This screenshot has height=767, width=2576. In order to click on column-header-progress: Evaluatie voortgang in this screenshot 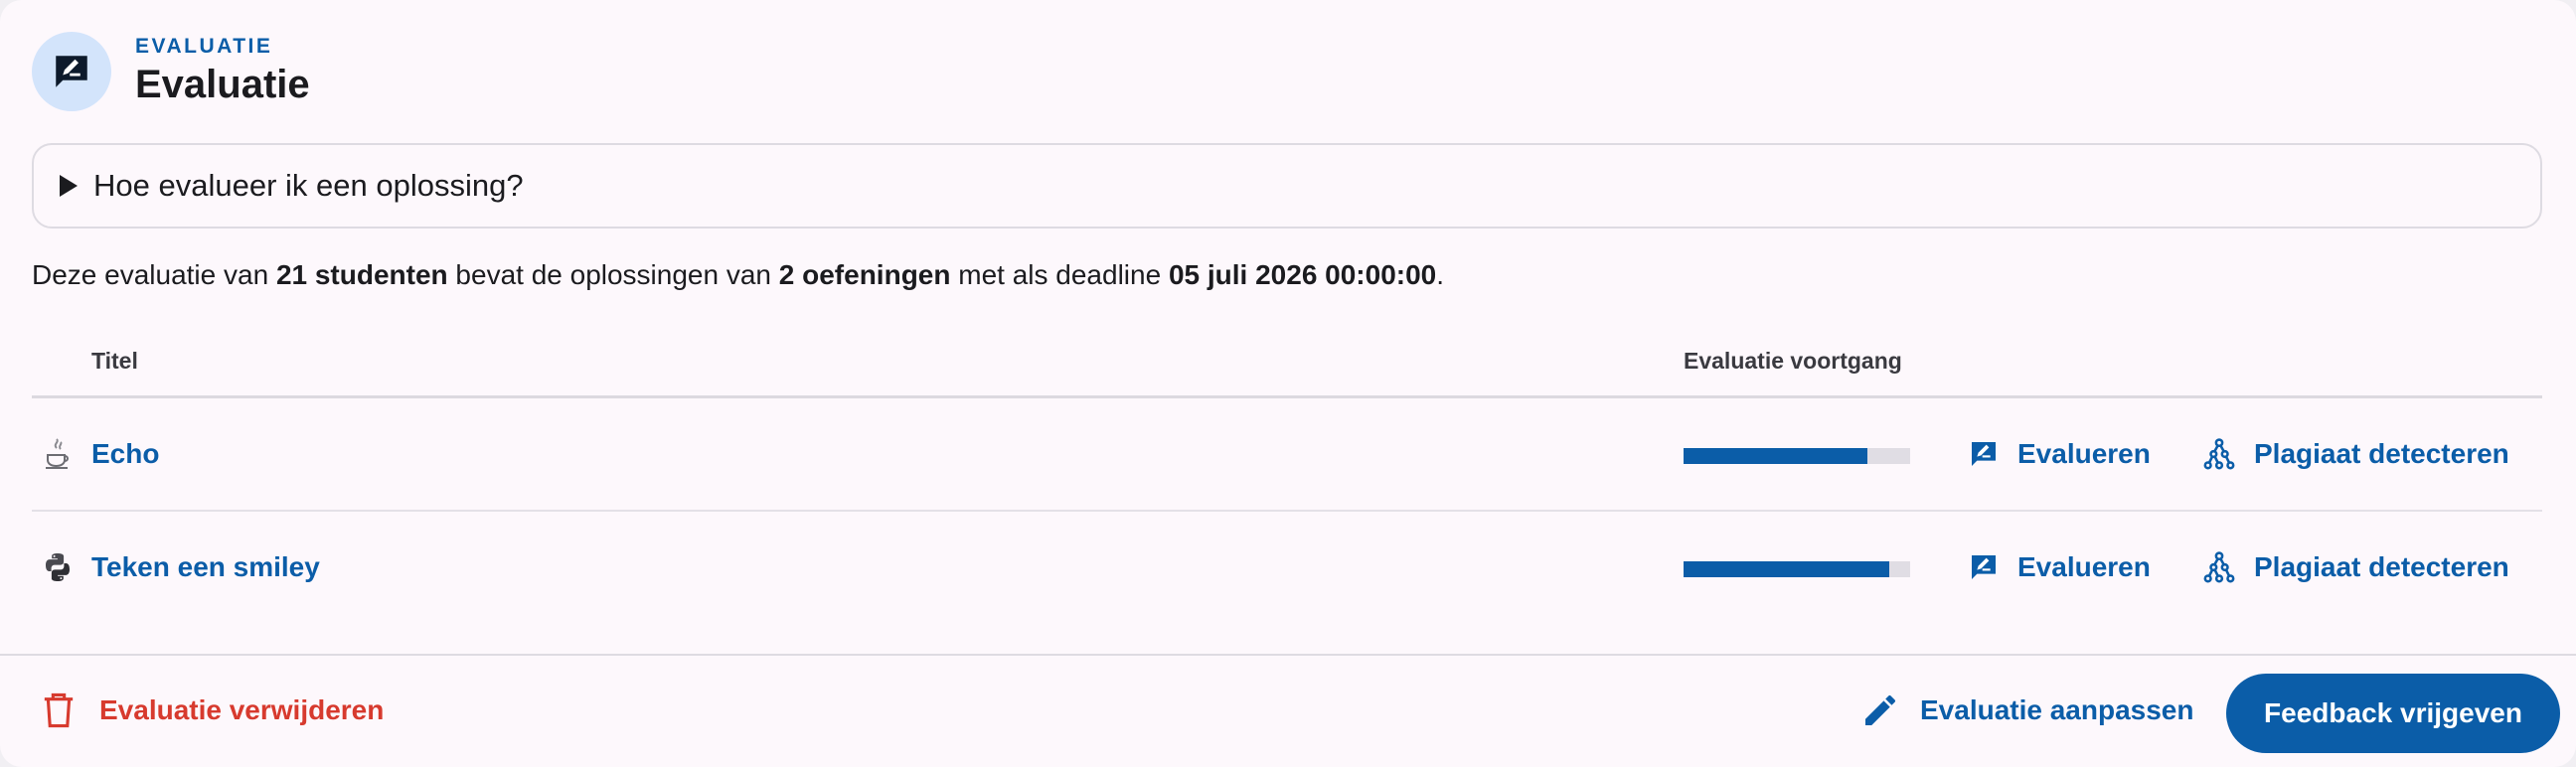, I will do `click(1793, 361)`.